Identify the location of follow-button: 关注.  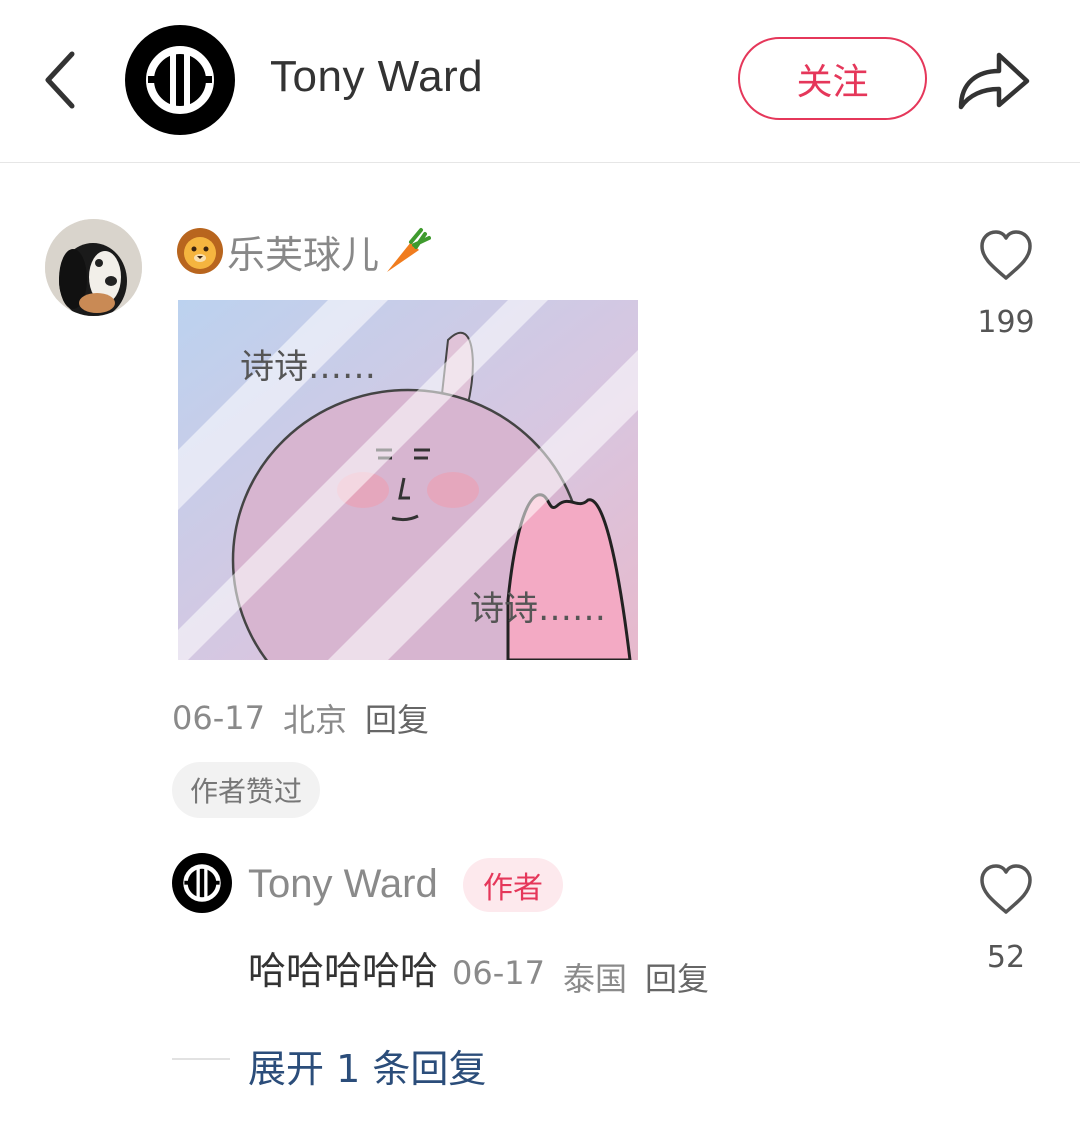
(832, 78).